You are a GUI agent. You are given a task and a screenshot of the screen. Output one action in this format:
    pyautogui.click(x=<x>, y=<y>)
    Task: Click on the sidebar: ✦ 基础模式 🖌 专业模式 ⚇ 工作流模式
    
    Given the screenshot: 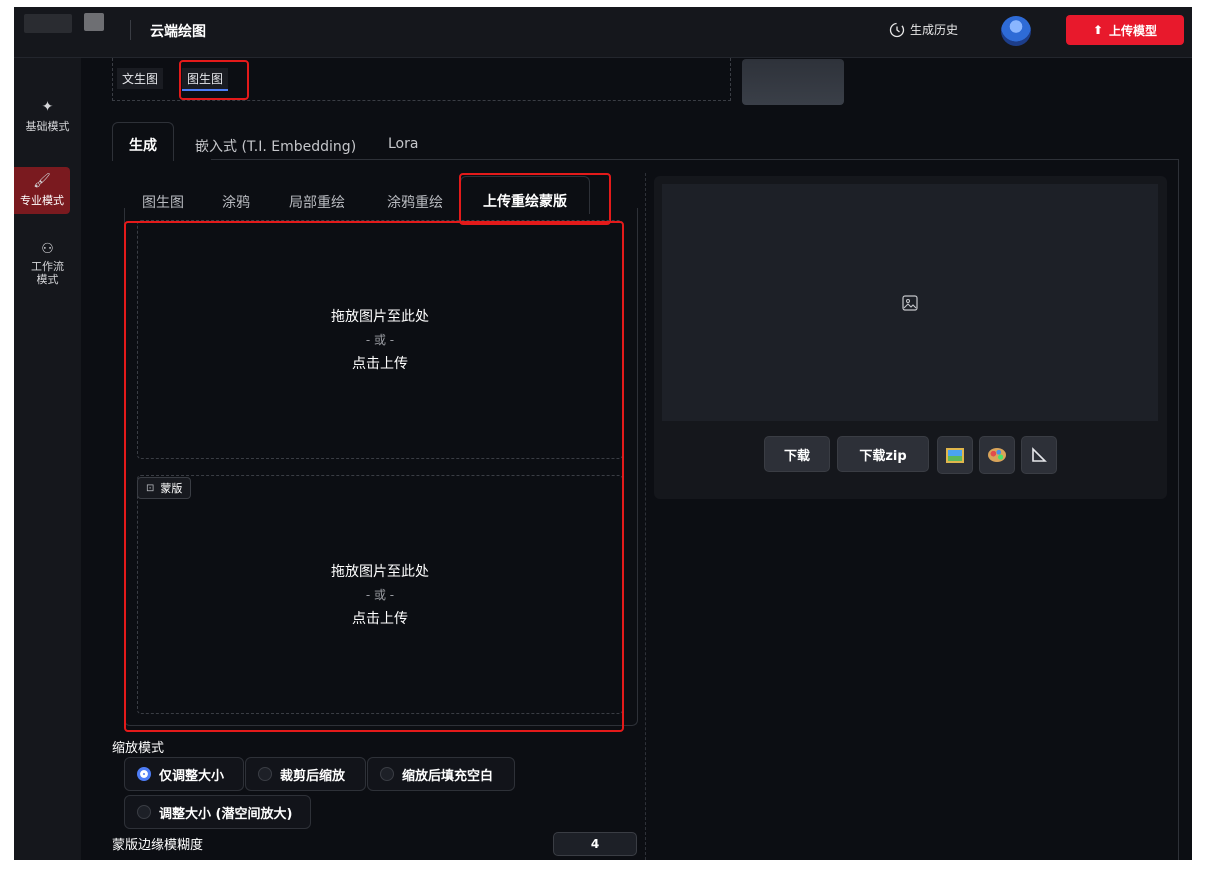 What is the action you would take?
    pyautogui.click(x=47, y=459)
    